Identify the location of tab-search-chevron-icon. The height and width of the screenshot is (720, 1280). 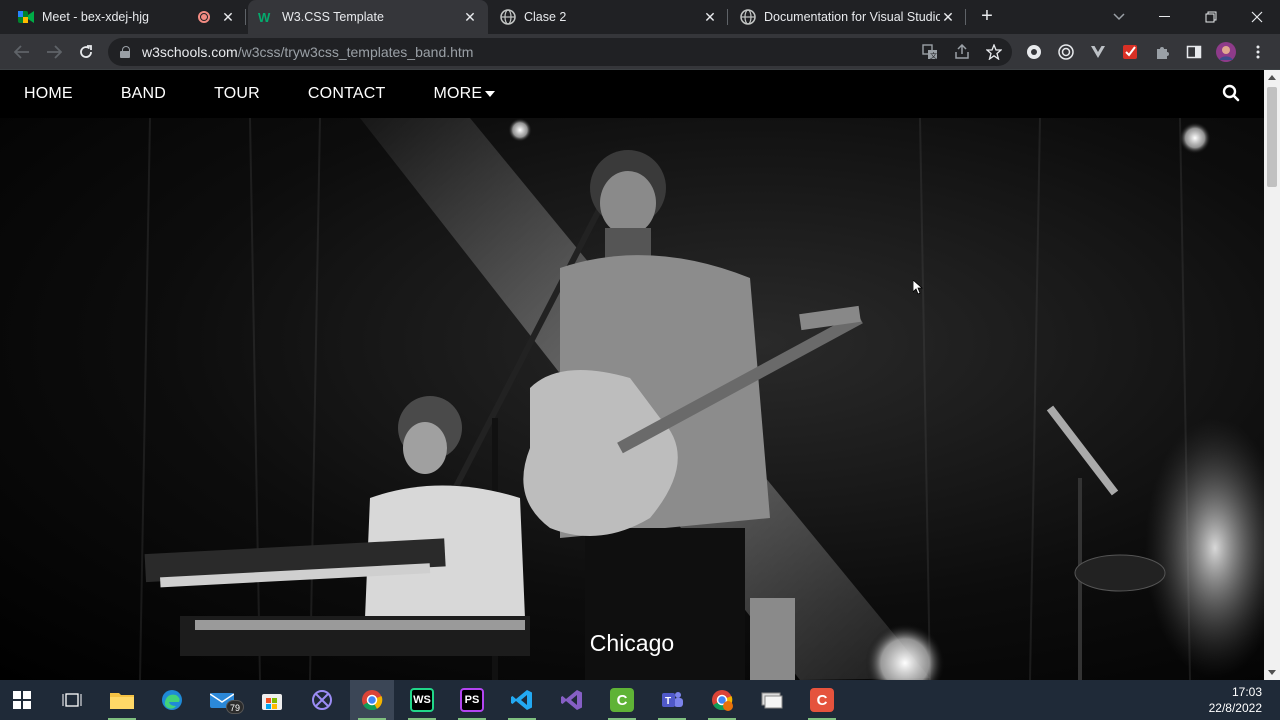
(1119, 17).